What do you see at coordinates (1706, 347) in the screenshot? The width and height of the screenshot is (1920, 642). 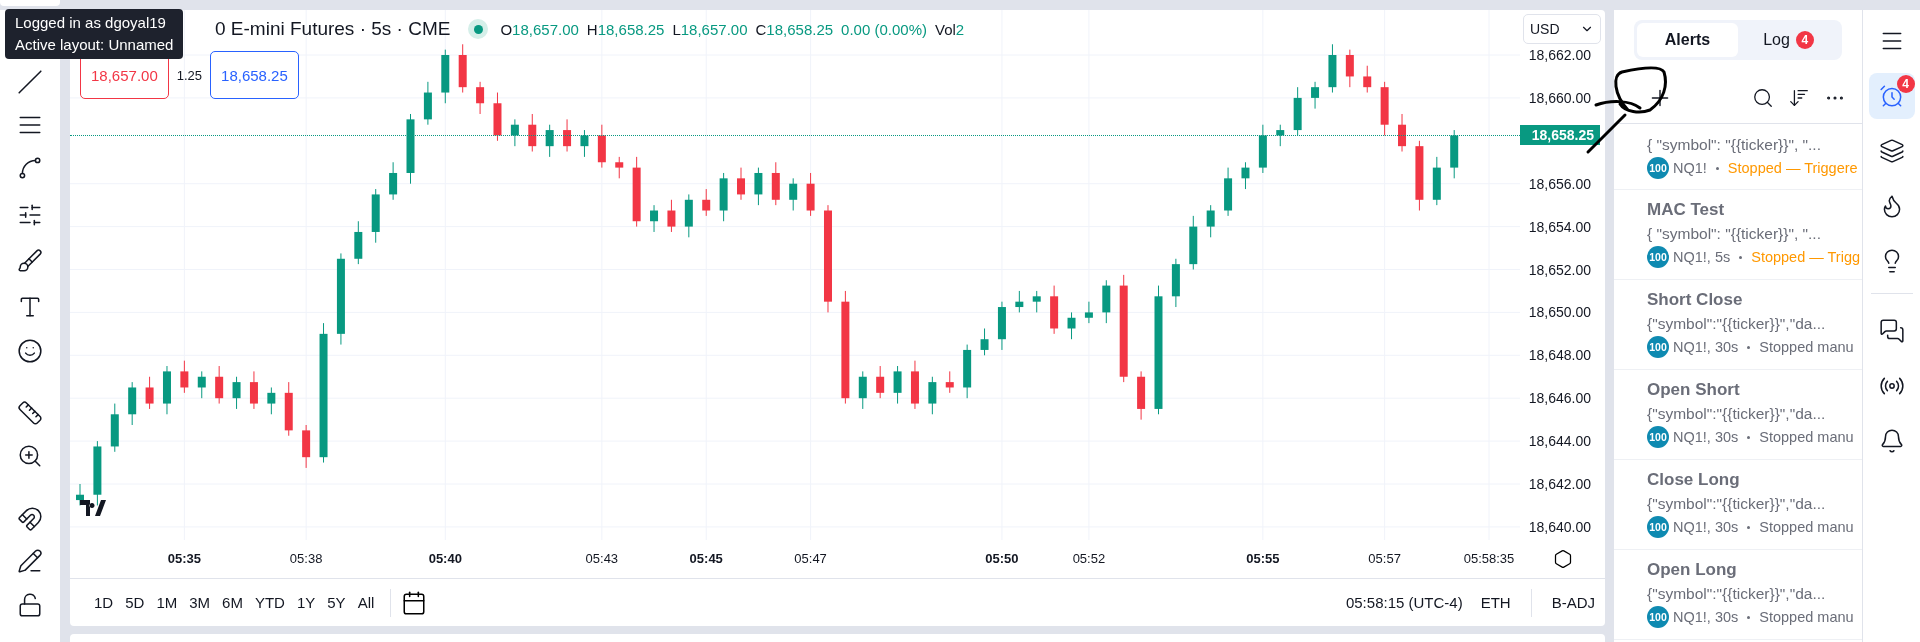 I see `alert-symbol: NQ1!, 30s` at bounding box center [1706, 347].